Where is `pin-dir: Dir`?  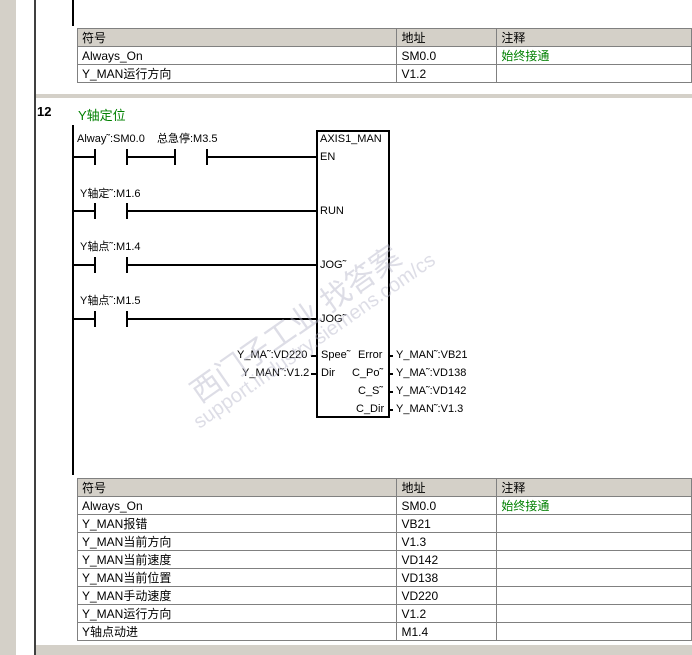 pin-dir: Dir is located at coordinates (328, 373).